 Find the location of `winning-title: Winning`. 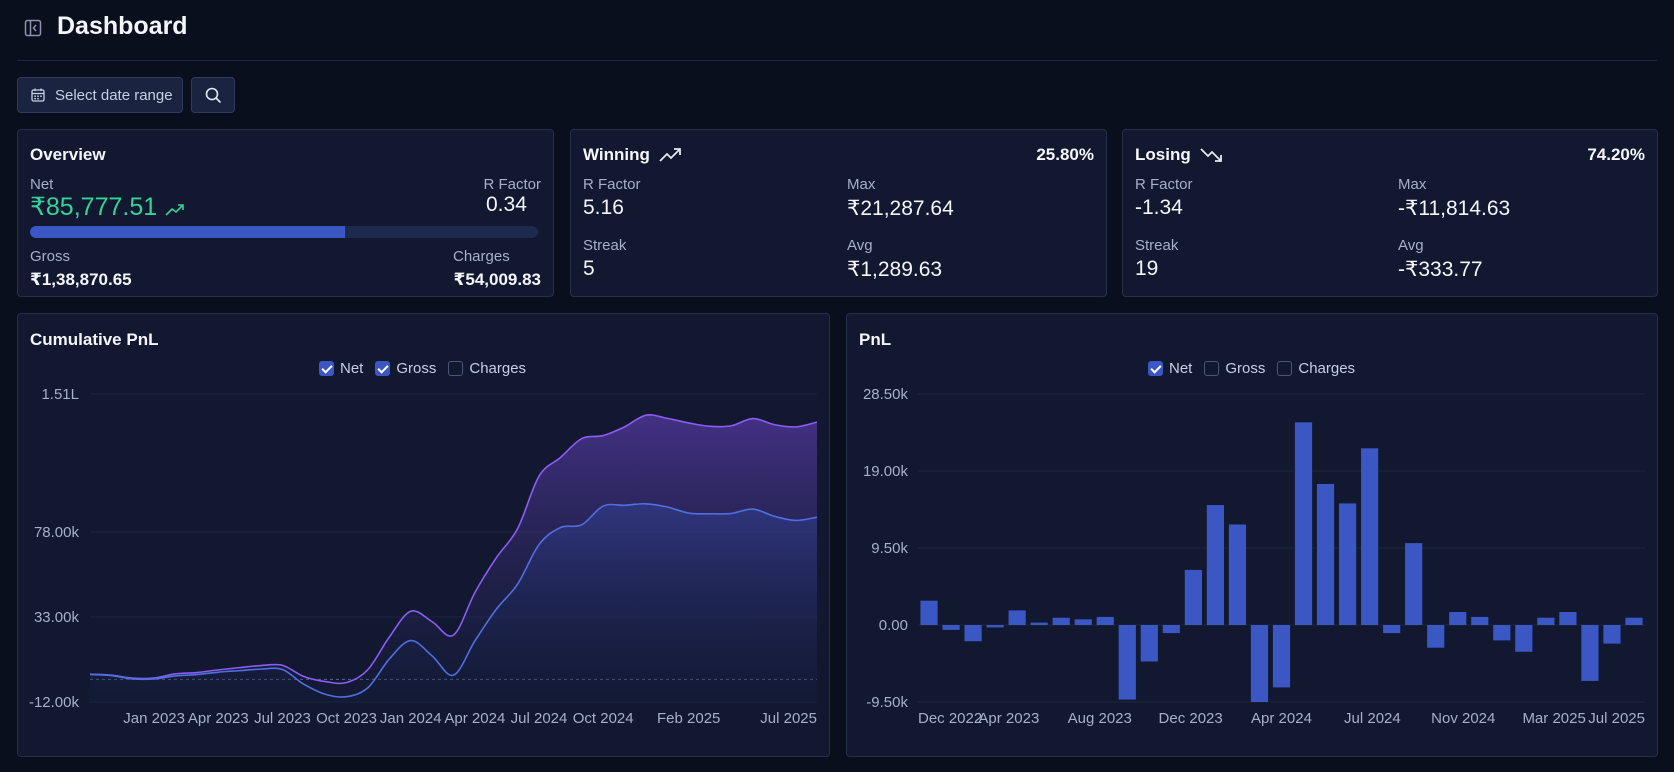

winning-title: Winning is located at coordinates (616, 154).